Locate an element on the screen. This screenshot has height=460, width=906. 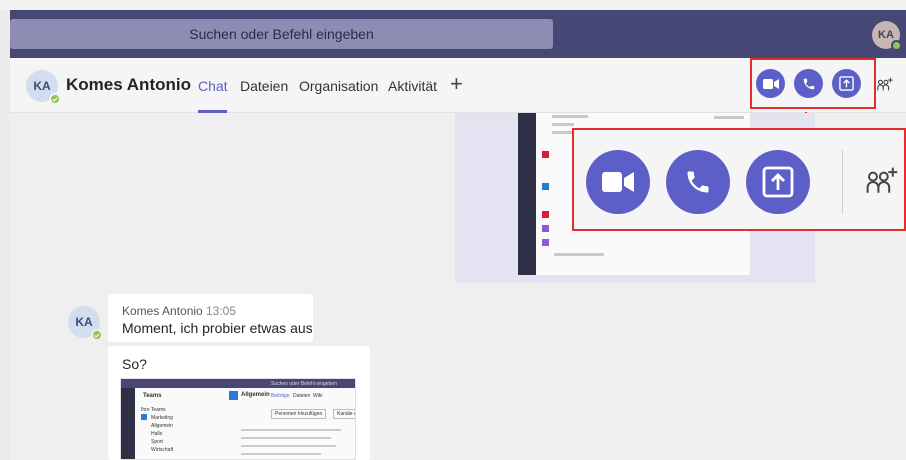
zoom-audio-call-button is located at coordinates (698, 182).